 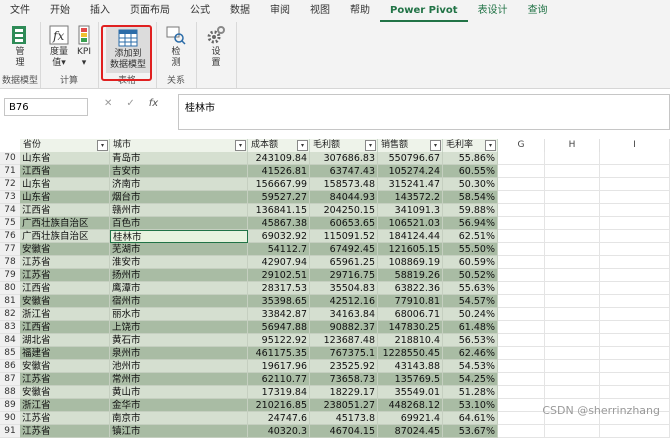 What do you see at coordinates (10, 197) in the screenshot?
I see `row-number: 73` at bounding box center [10, 197].